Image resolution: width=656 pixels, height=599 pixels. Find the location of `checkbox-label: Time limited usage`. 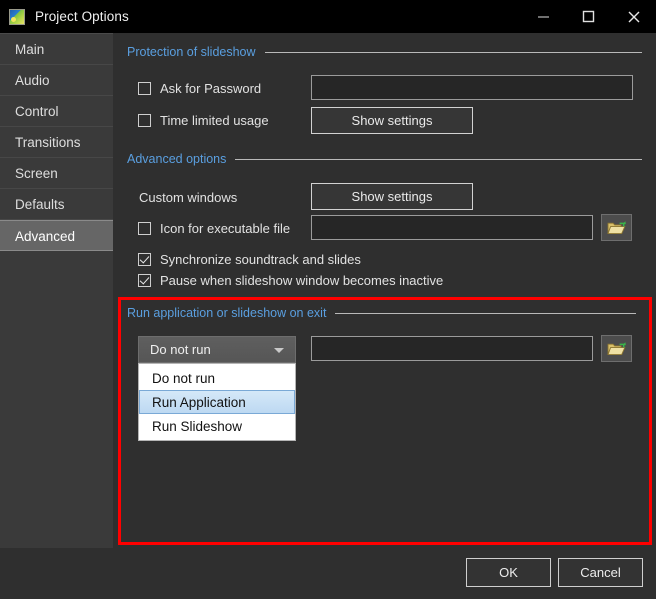

checkbox-label: Time limited usage is located at coordinates (214, 120).